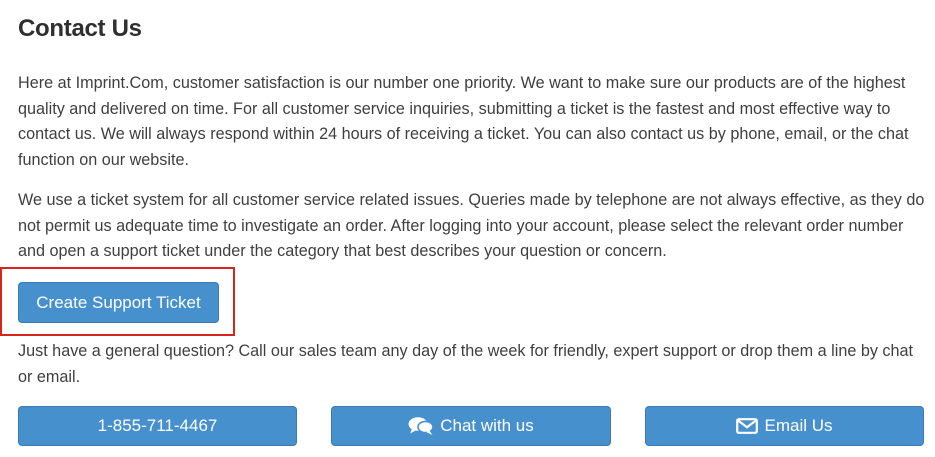 The image size is (935, 457). Describe the element at coordinates (421, 426) in the screenshot. I see `comments-icon` at that location.